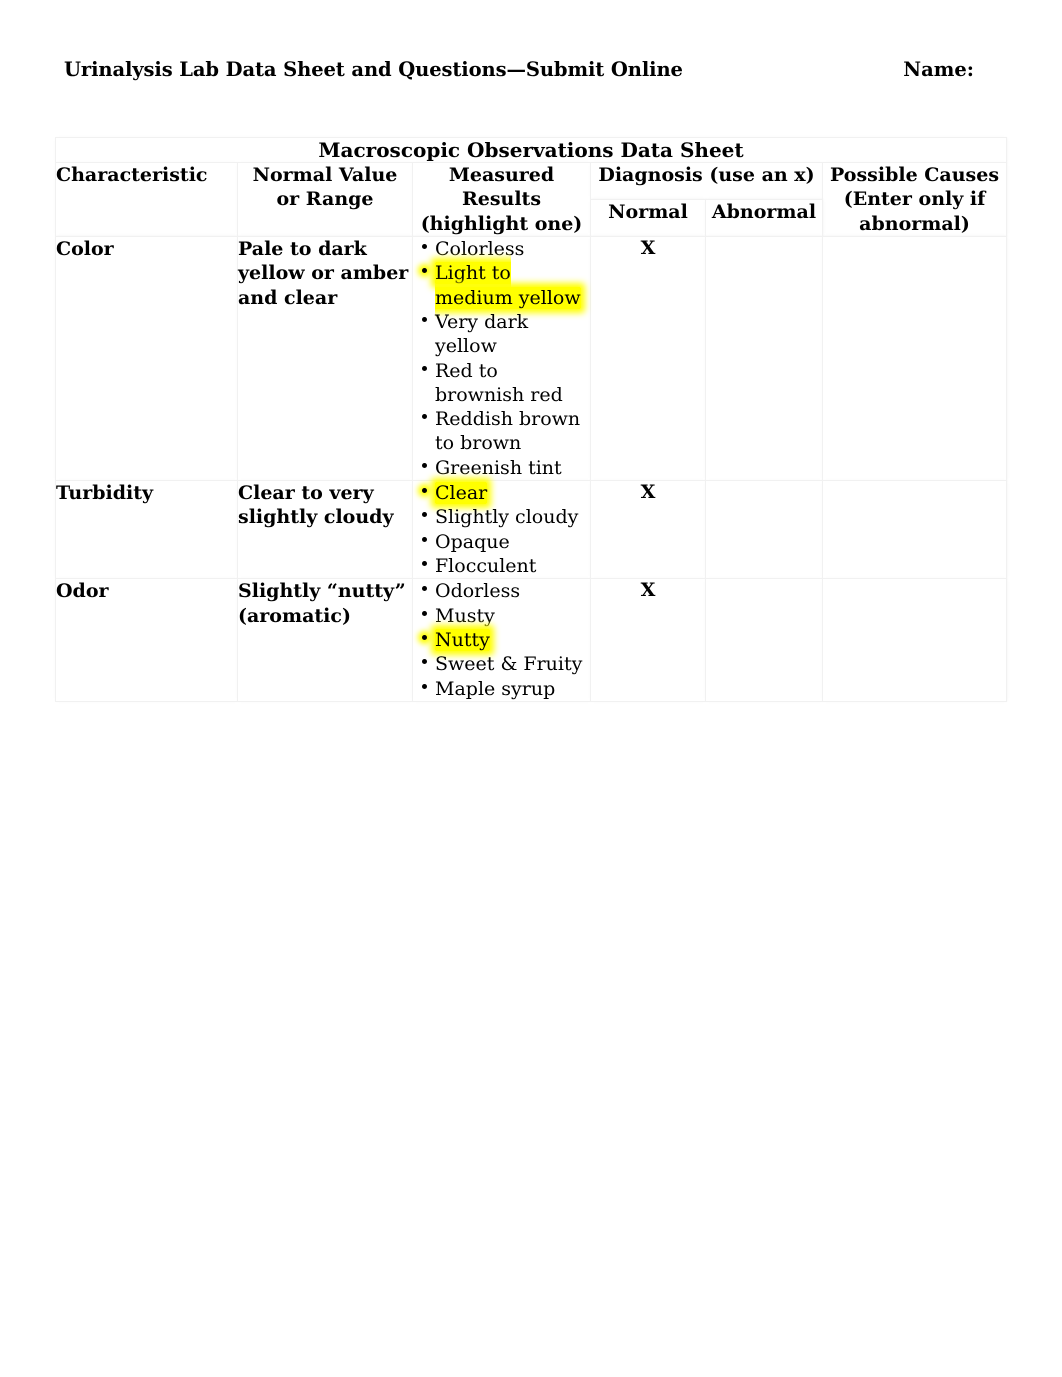 Image resolution: width=1062 pixels, height=1377 pixels. I want to click on option-item: Musty, so click(501, 616).